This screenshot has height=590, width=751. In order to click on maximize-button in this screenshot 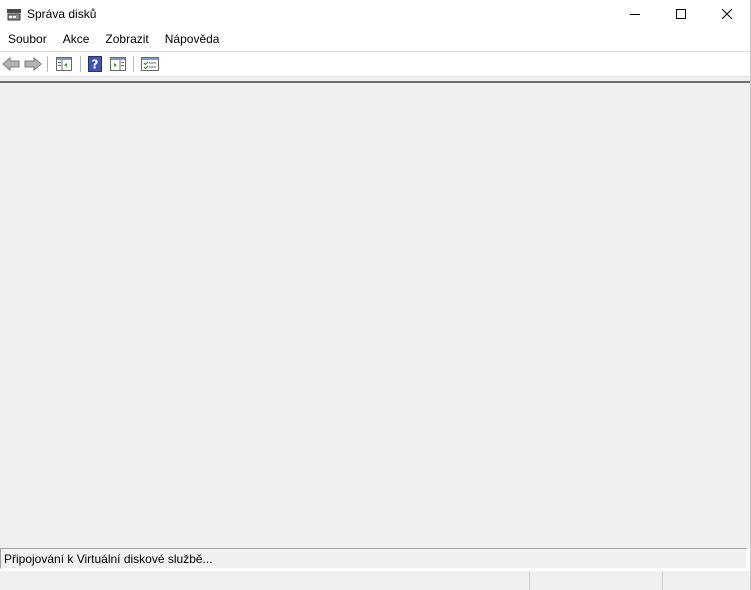, I will do `click(681, 14)`.